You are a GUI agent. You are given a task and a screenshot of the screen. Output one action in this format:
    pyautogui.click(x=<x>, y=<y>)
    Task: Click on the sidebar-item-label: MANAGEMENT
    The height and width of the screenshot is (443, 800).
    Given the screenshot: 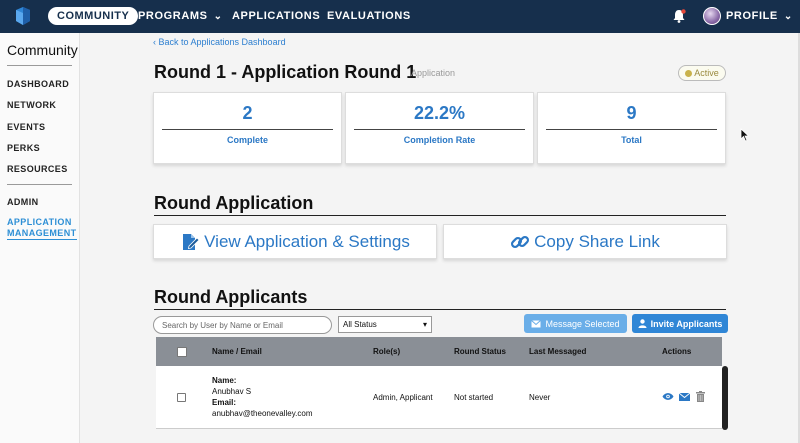 What is the action you would take?
    pyautogui.click(x=42, y=234)
    